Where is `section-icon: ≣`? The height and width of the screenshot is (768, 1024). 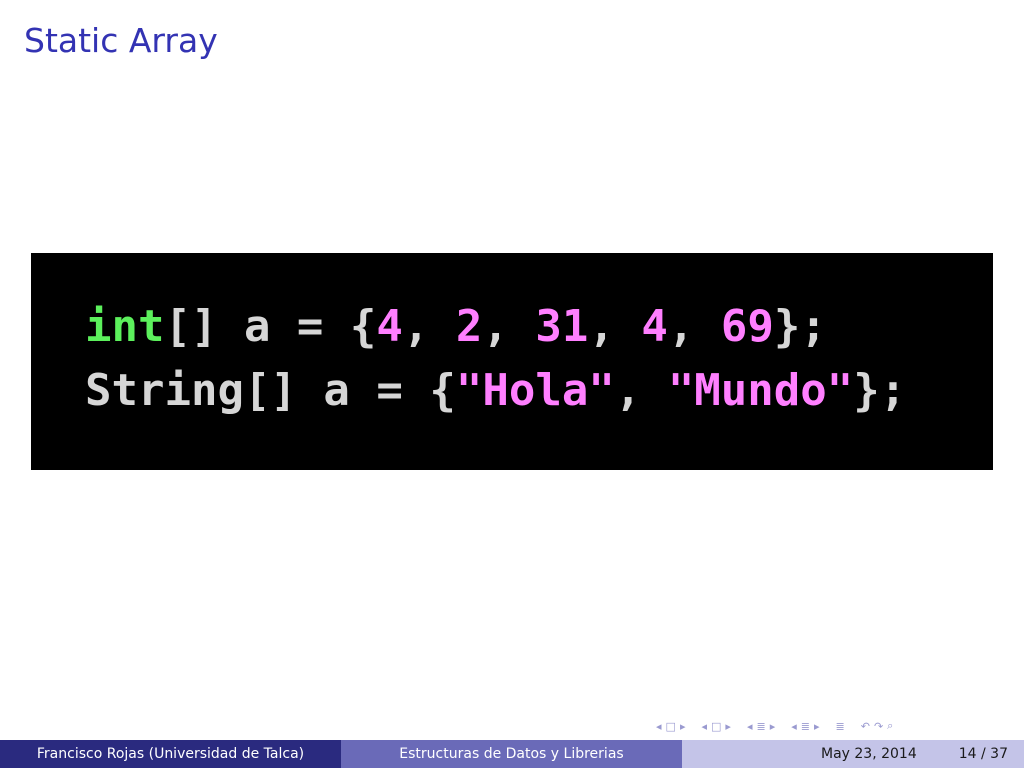 section-icon: ≣ is located at coordinates (805, 726).